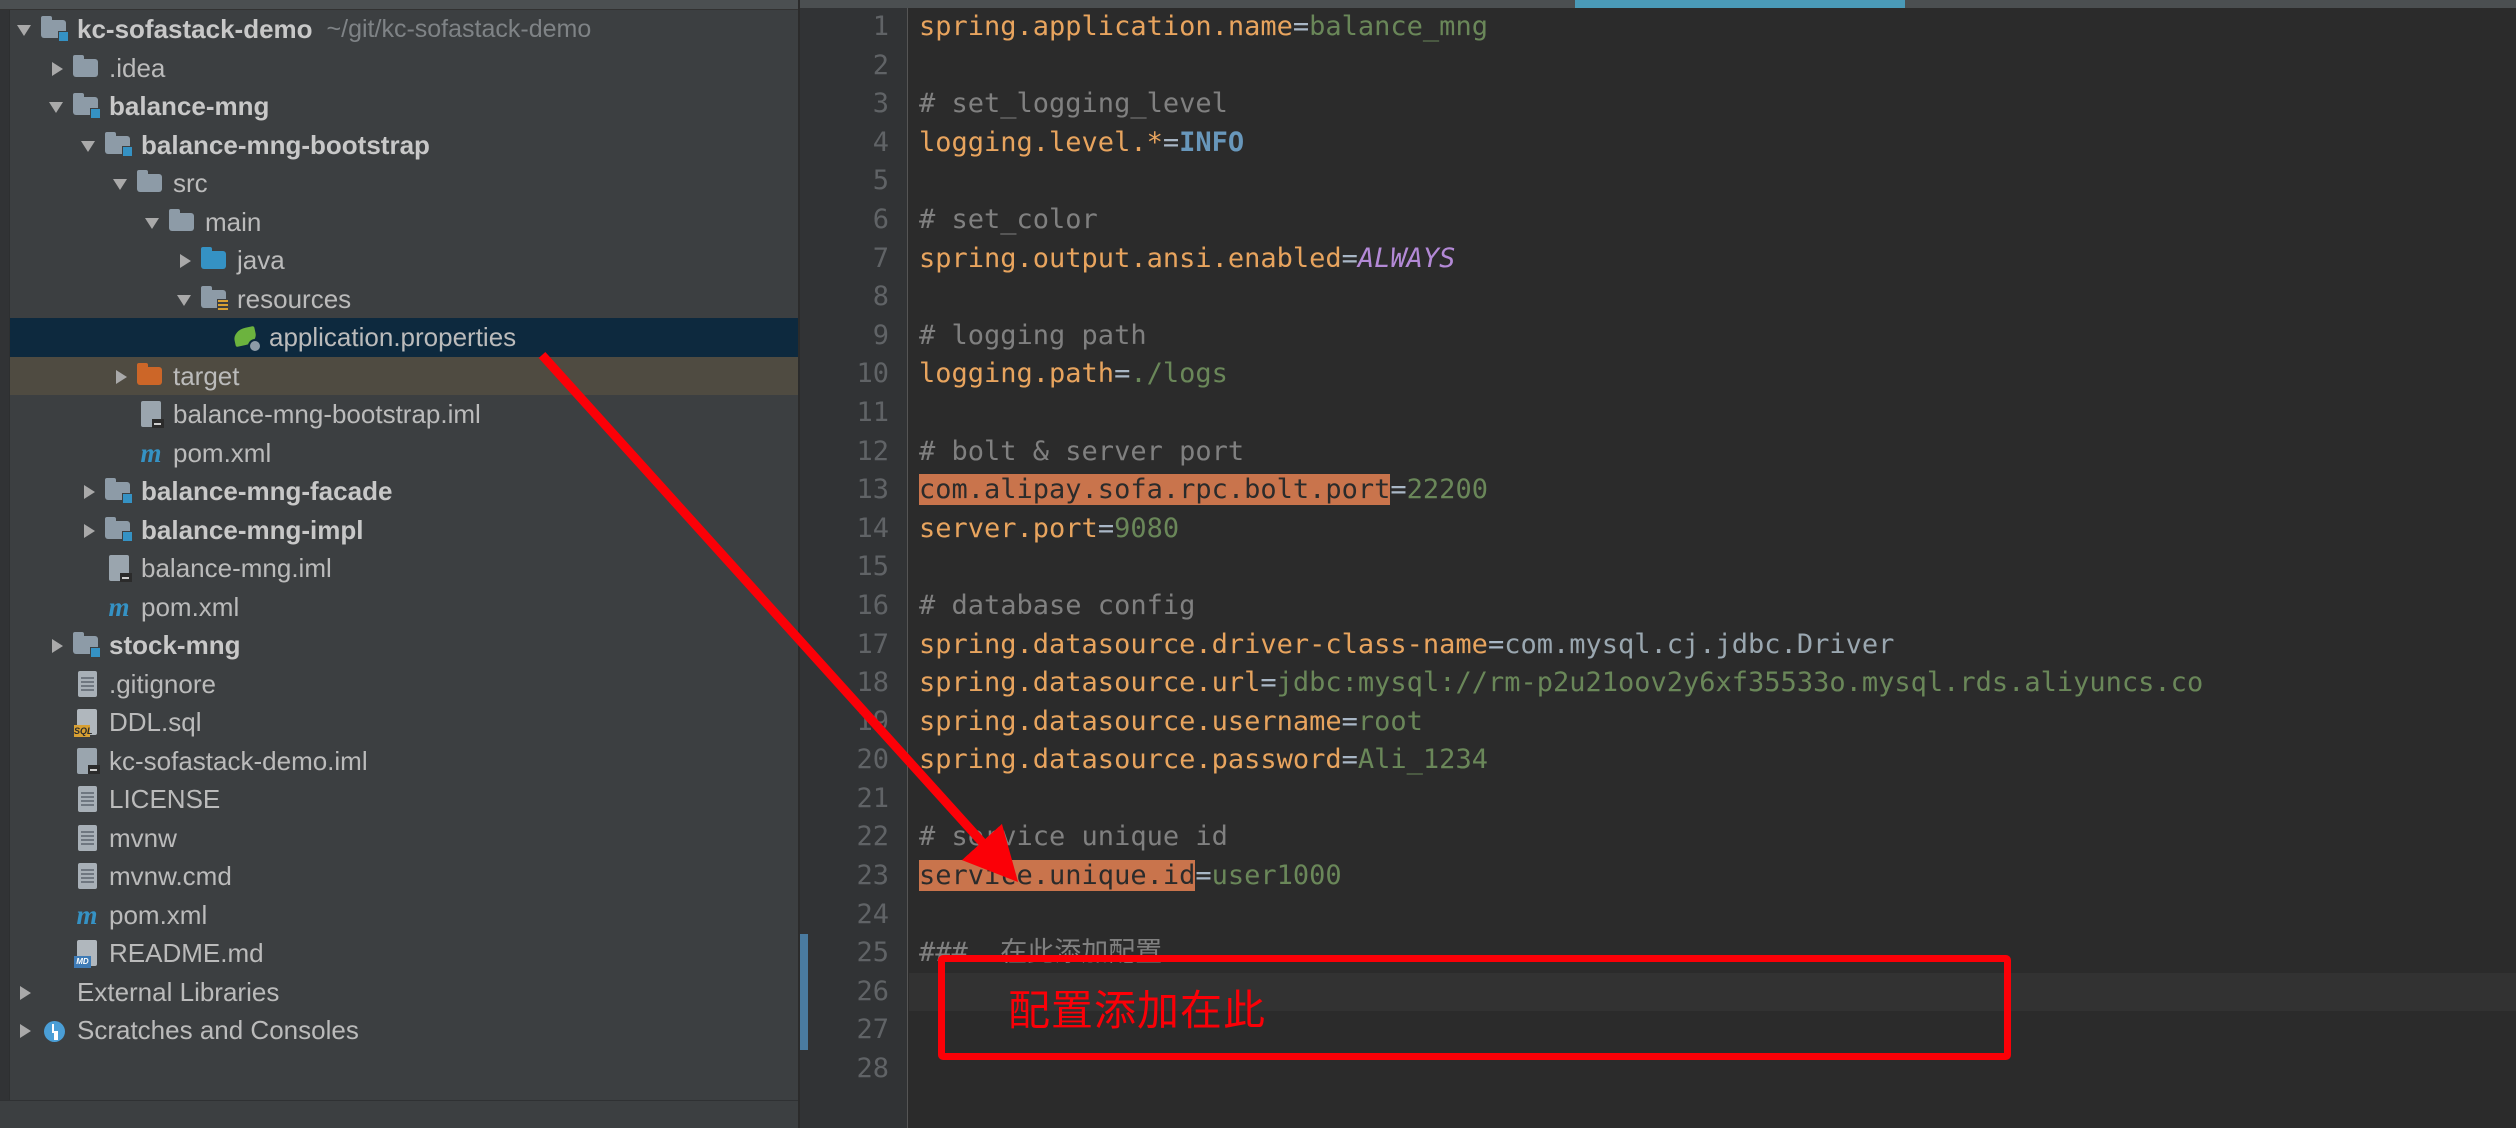  Describe the element at coordinates (404, 29) in the screenshot. I see `tree-row-kc-sofastack-demo: kc-sofastack-demo ~/git/kc-sofastack-demo` at that location.